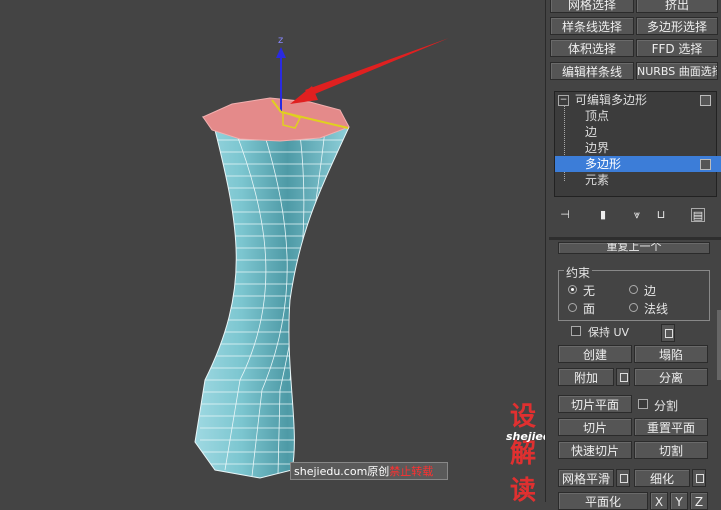  What do you see at coordinates (638, 116) in the screenshot?
I see `stack-item-vertex: 顶点` at bounding box center [638, 116].